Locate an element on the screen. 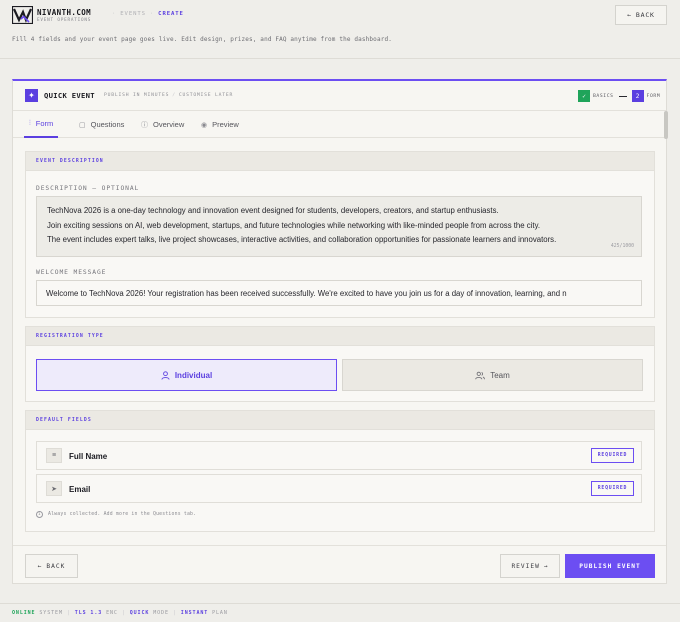  tab-form-label: Form is located at coordinates (44, 123).